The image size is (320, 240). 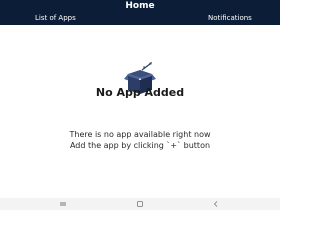 What do you see at coordinates (140, 12) in the screenshot?
I see `app-header: Home List of Apps Notifications` at bounding box center [140, 12].